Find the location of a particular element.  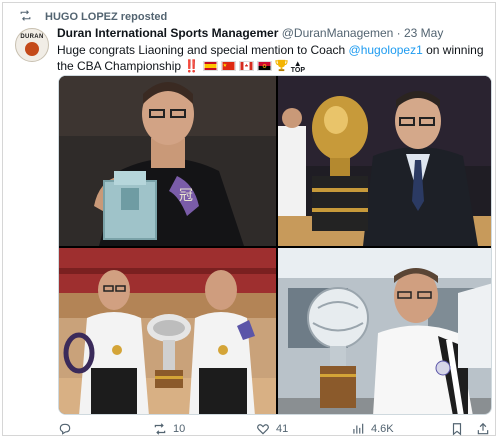

avatar: DURAN is located at coordinates (32, 45).